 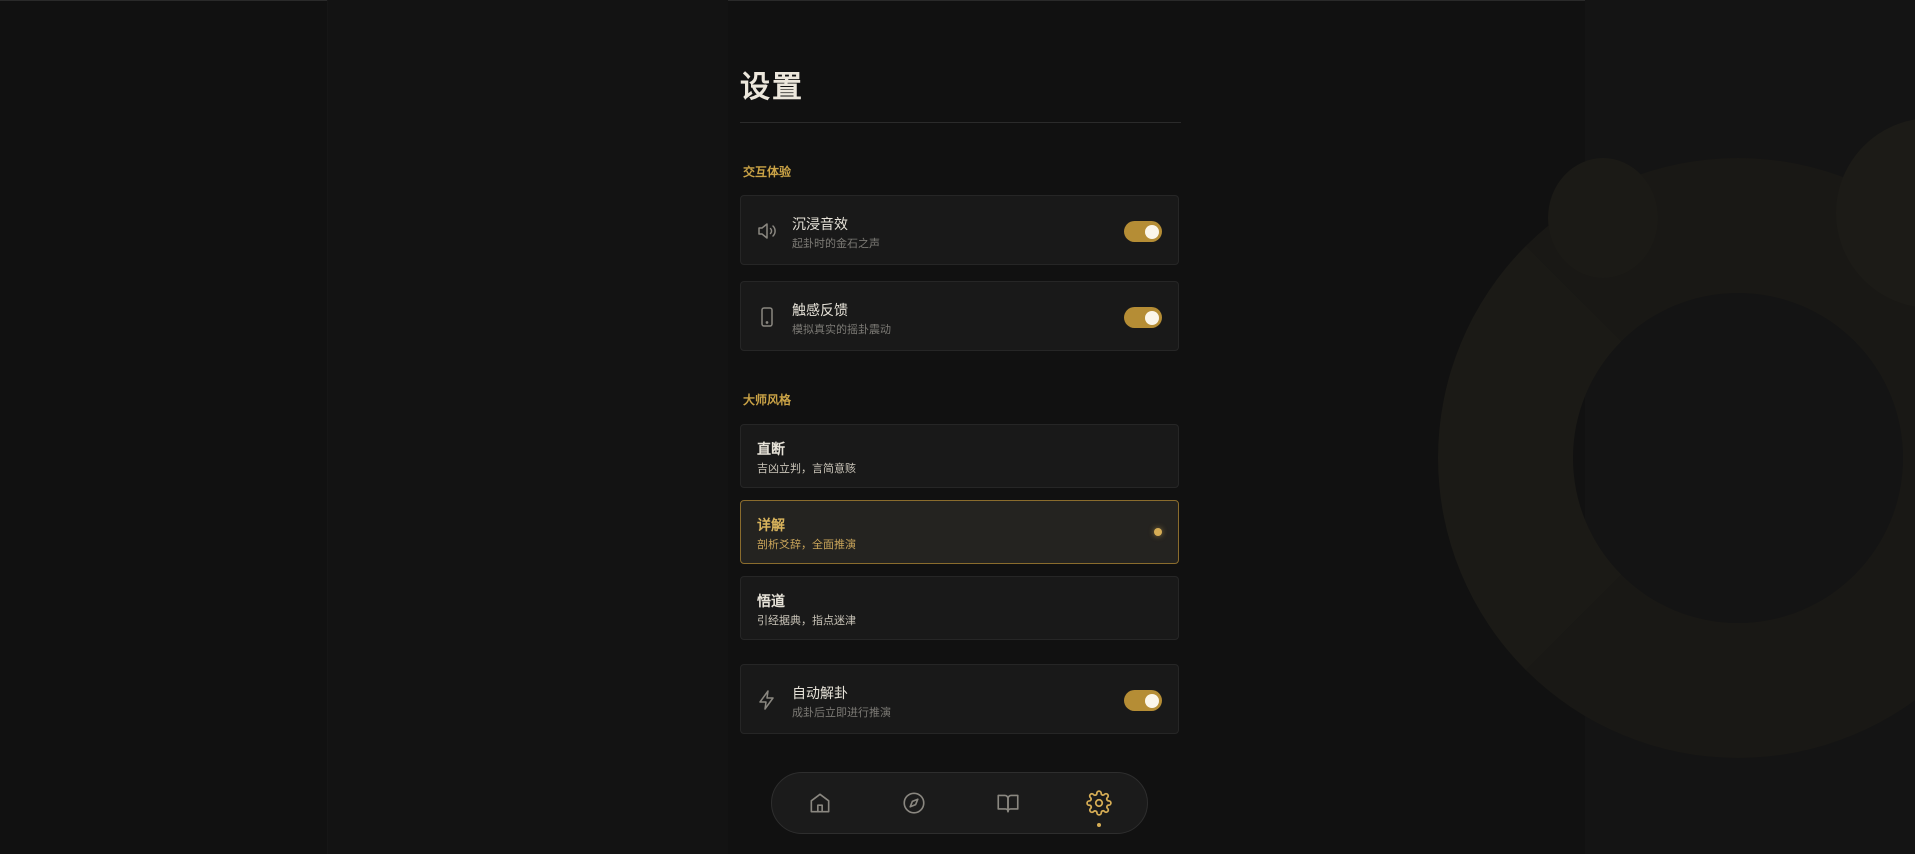 I want to click on background-blob-decoration, so click(x=1603, y=218).